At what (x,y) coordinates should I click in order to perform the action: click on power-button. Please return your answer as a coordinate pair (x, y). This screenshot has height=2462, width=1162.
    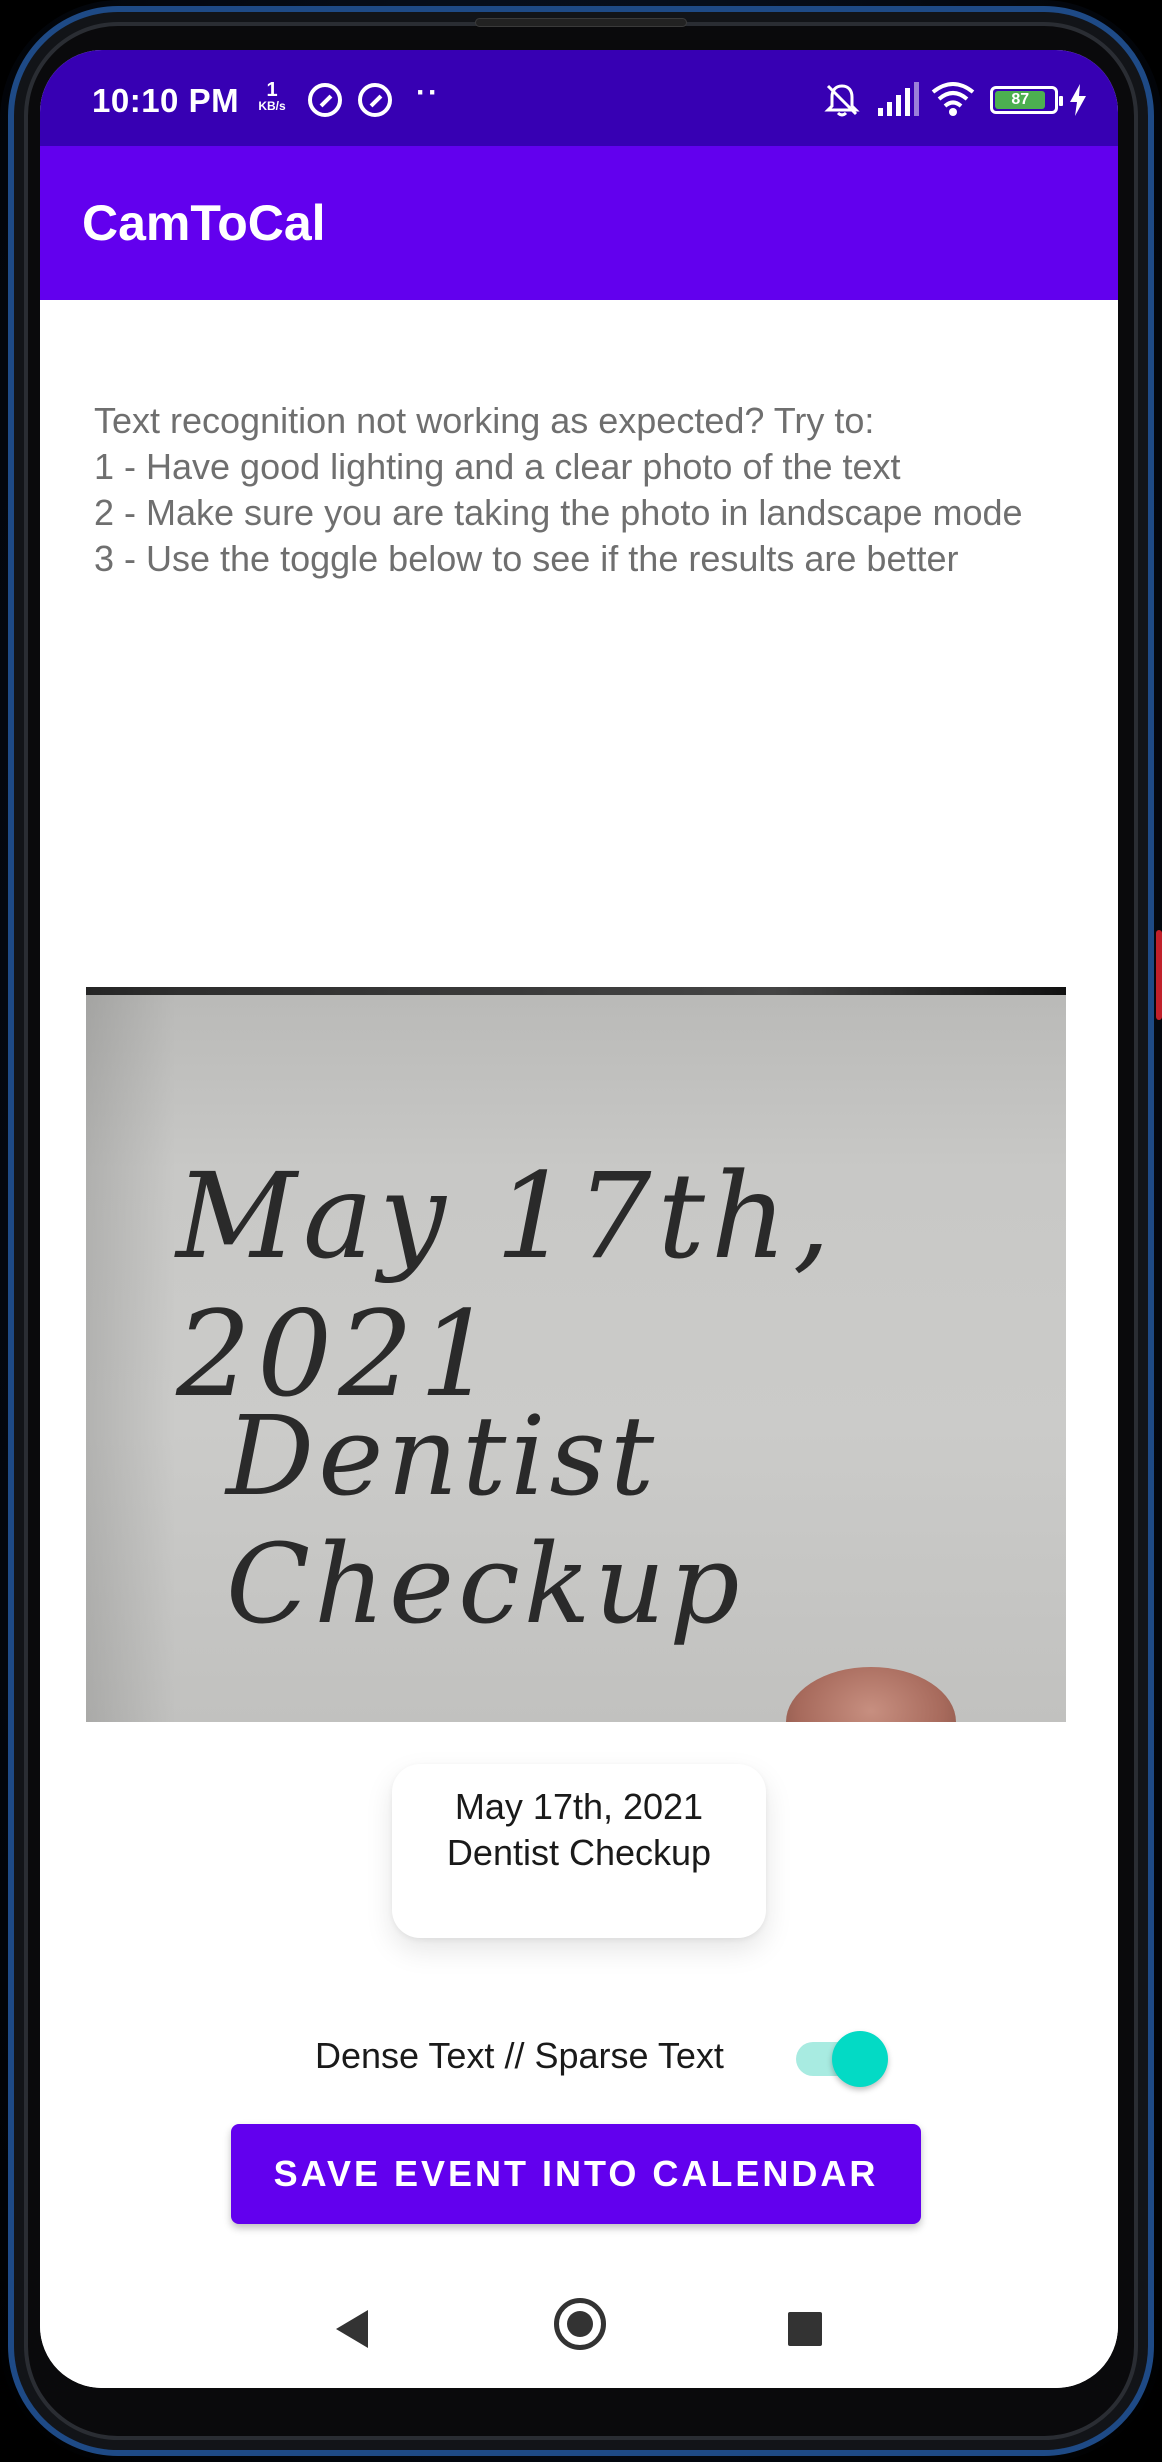
    Looking at the image, I should click on (1159, 975).